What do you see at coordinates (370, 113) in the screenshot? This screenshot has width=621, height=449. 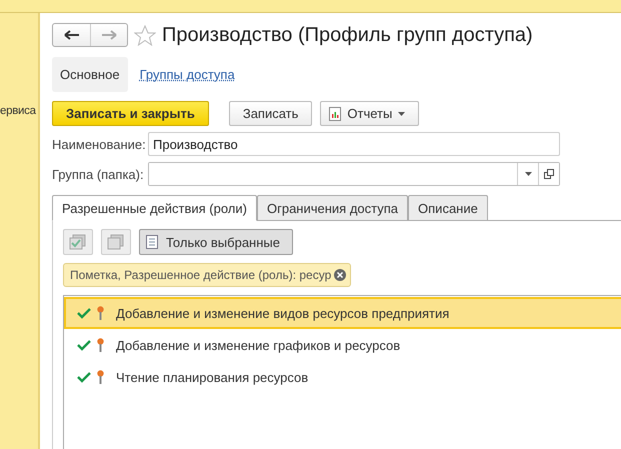 I see `reports-button: Отчеты` at bounding box center [370, 113].